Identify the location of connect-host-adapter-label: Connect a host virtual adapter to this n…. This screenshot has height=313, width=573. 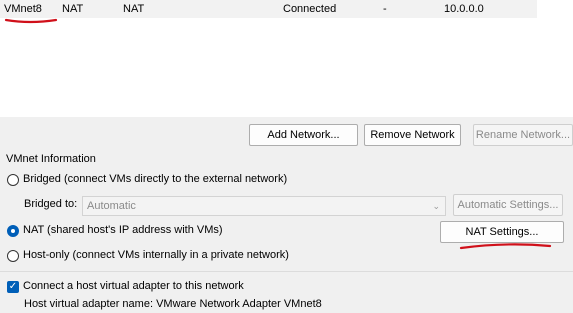
(133, 286).